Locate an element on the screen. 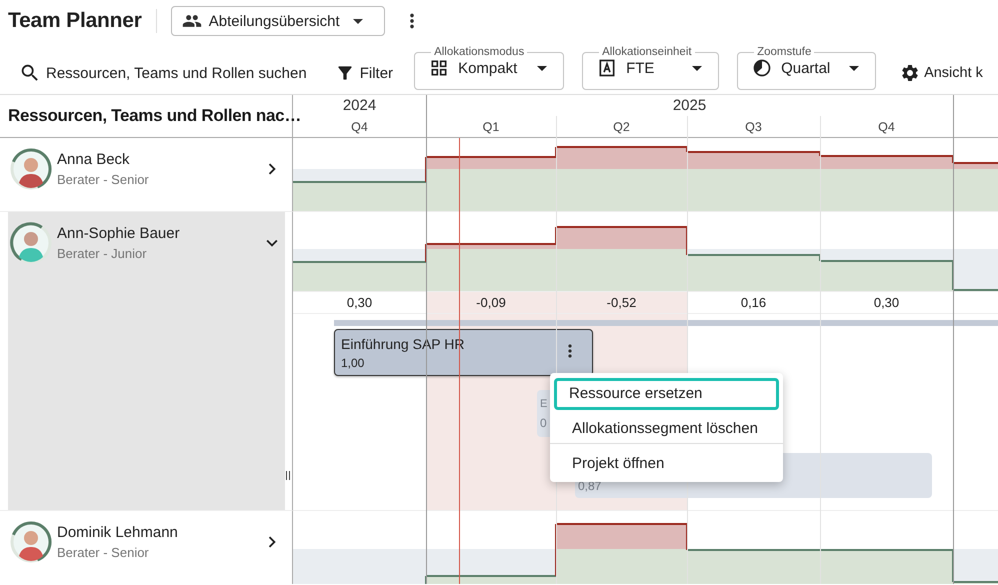 Image resolution: width=998 pixels, height=585 pixels. allocation-value: 0,87 is located at coordinates (590, 486).